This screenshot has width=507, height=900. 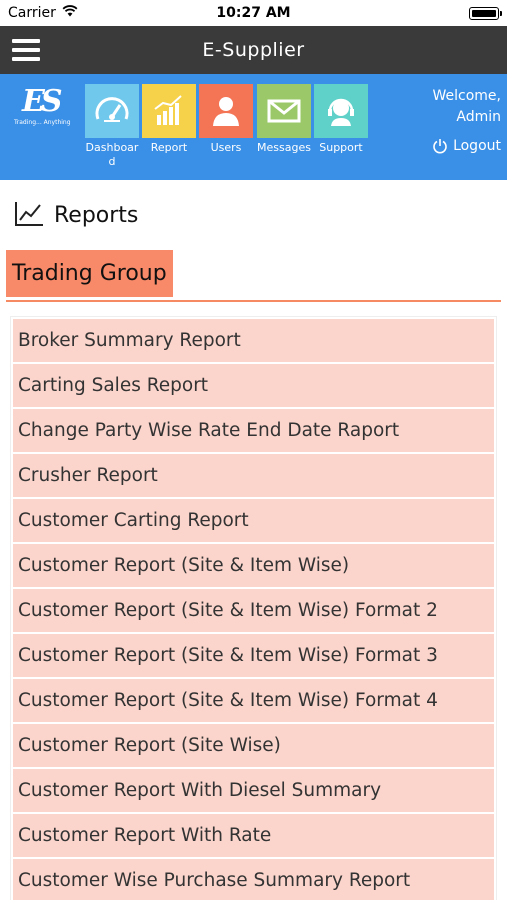 What do you see at coordinates (478, 117) in the screenshot?
I see `welcome-user: Admin` at bounding box center [478, 117].